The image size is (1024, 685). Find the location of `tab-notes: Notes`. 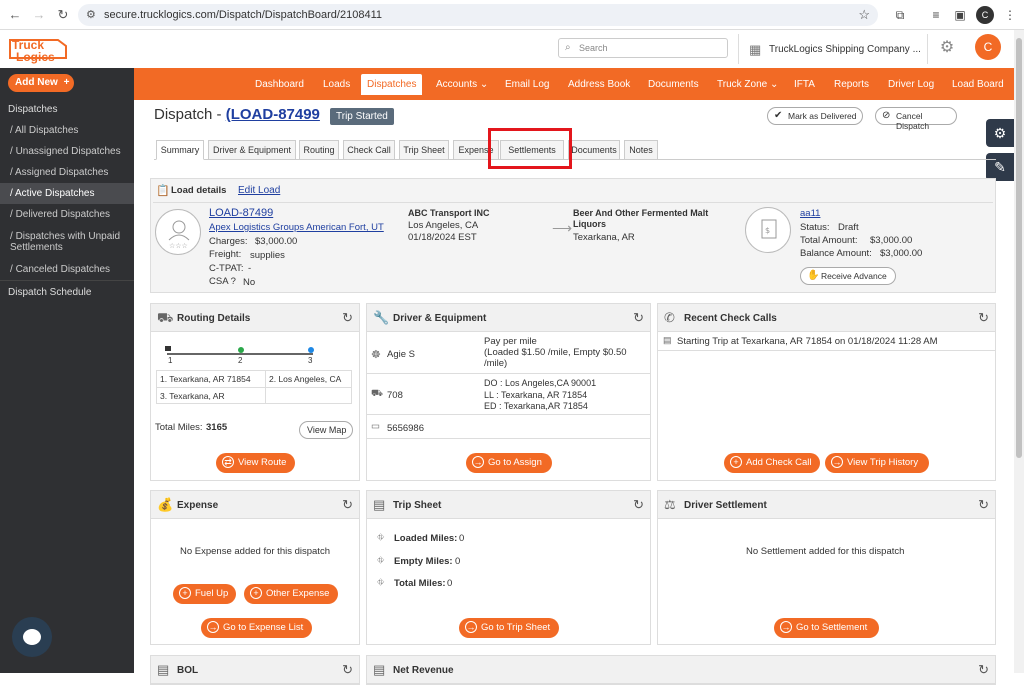

tab-notes: Notes is located at coordinates (641, 150).